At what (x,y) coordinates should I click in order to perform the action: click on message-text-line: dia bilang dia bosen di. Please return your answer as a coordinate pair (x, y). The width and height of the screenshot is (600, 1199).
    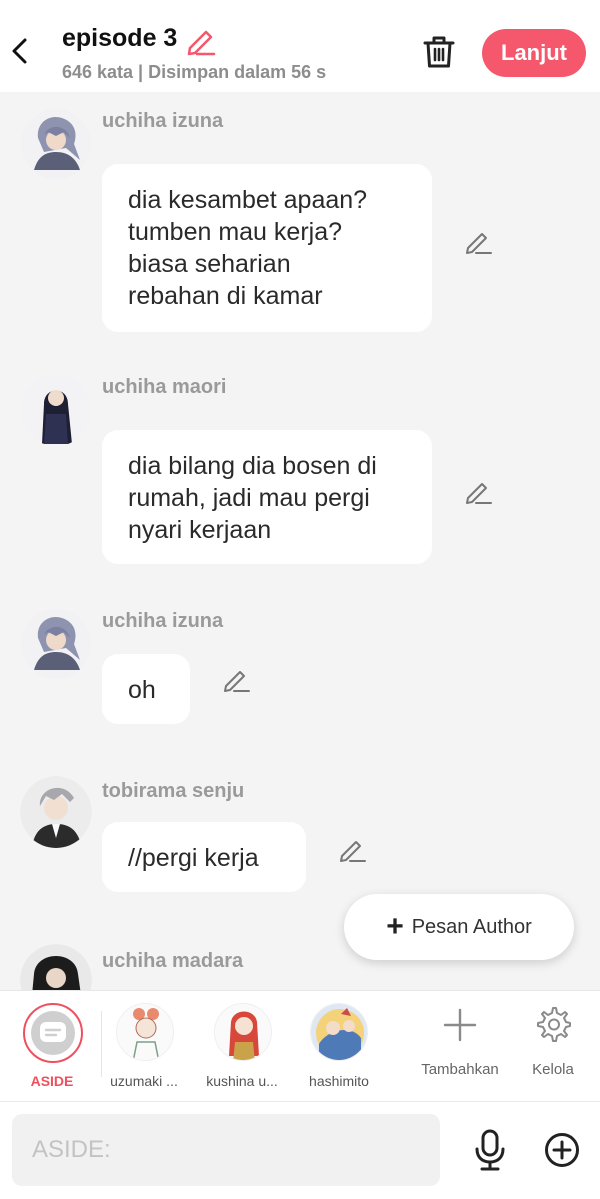
    Looking at the image, I should click on (252, 466).